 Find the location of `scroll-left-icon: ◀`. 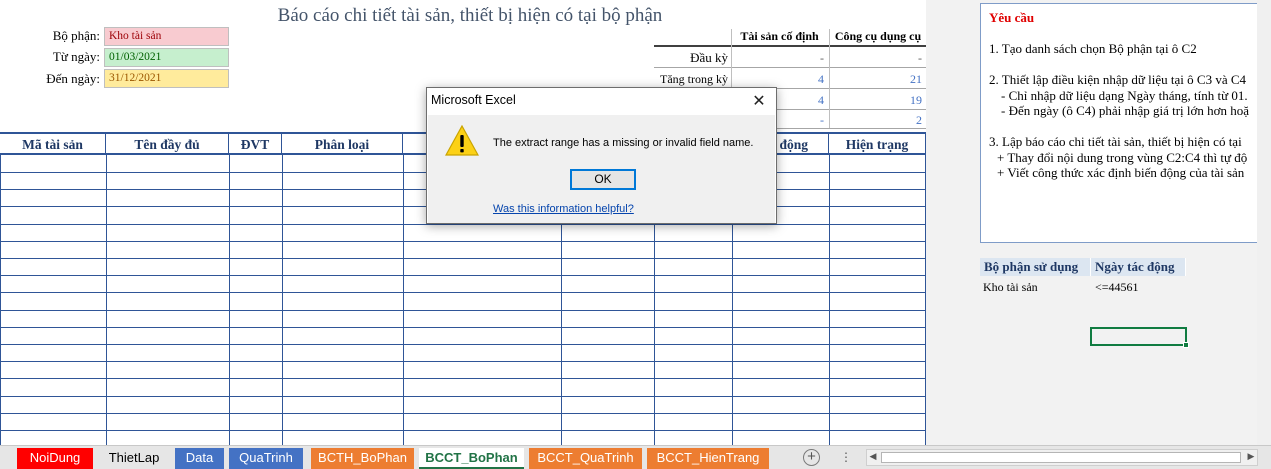

scroll-left-icon: ◀ is located at coordinates (873, 457).